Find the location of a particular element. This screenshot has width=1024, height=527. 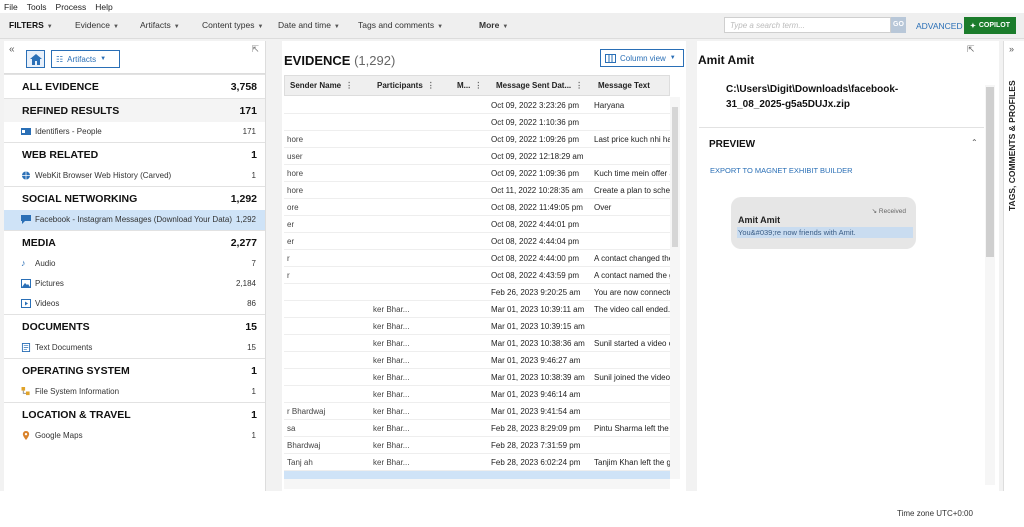

category-media: MEDIA 2,277 is located at coordinates (134, 242).